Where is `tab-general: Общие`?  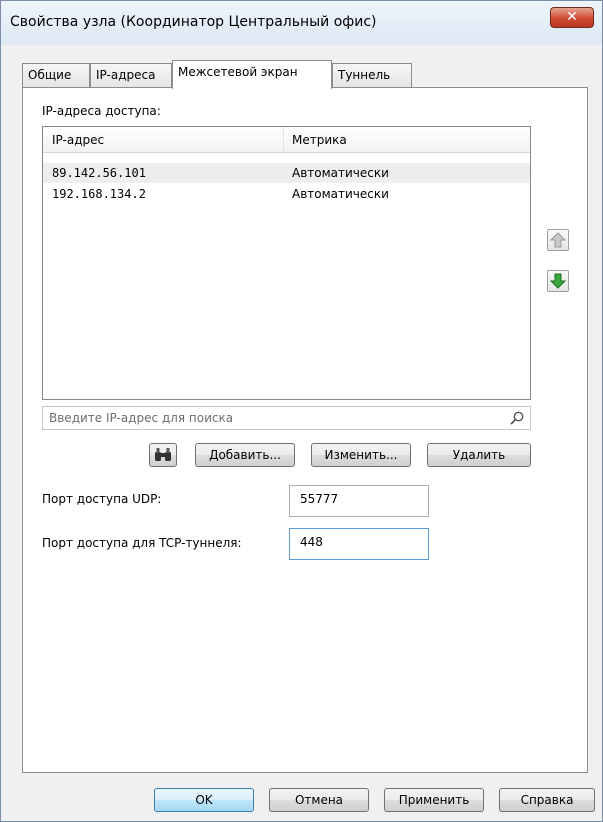 tab-general: Общие is located at coordinates (56, 75).